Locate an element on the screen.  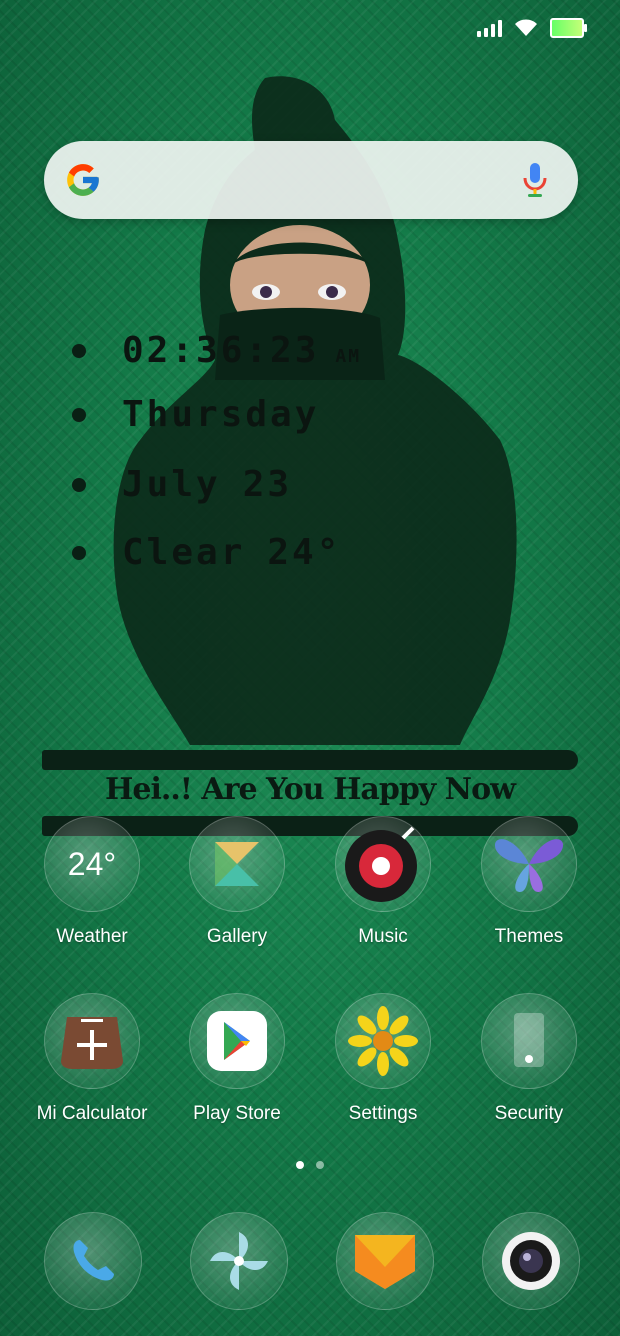
pinwheel-icon is located at coordinates (239, 1261).